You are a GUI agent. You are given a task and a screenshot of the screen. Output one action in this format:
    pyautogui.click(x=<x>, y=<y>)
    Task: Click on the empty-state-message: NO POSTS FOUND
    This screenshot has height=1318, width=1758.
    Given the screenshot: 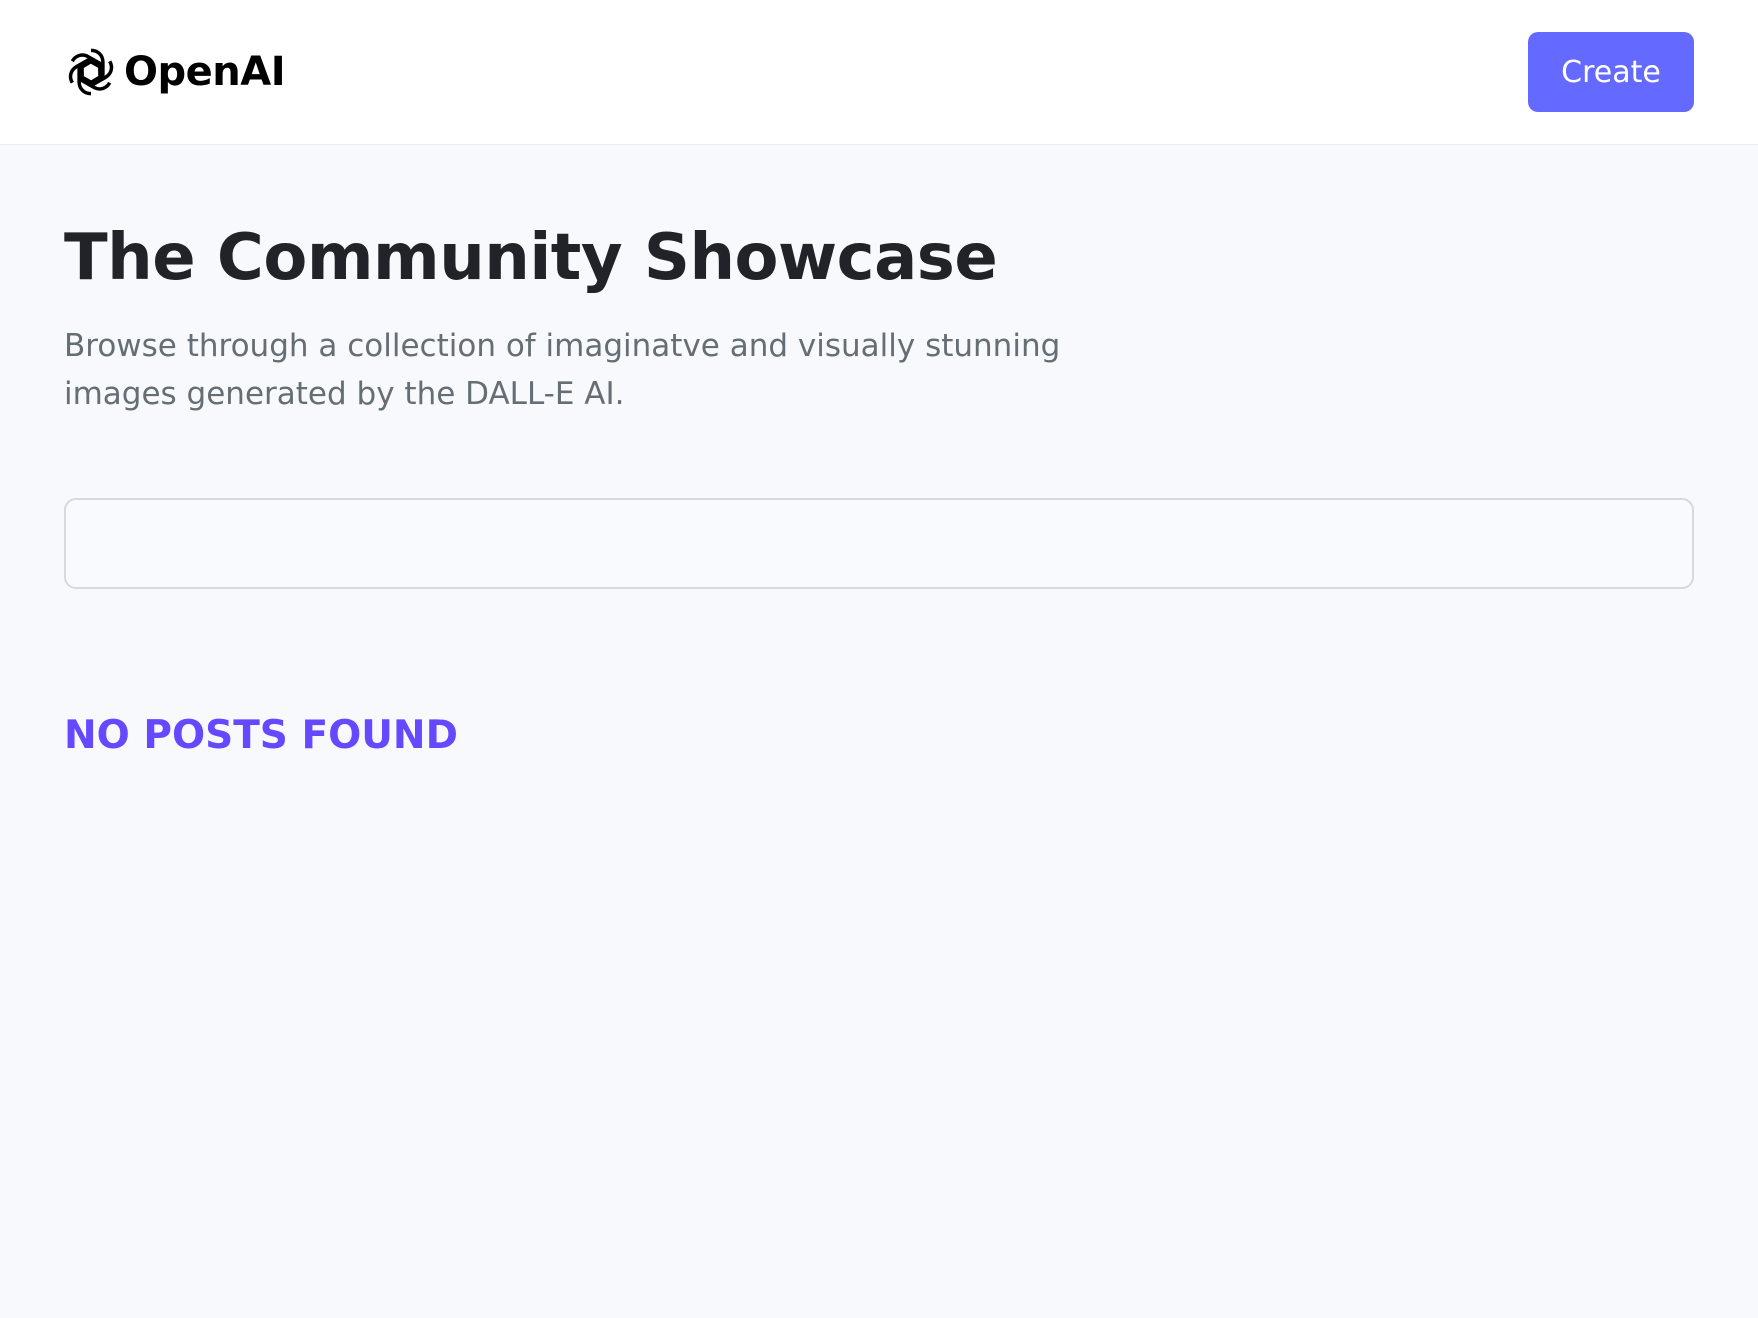 What is the action you would take?
    pyautogui.click(x=261, y=735)
    